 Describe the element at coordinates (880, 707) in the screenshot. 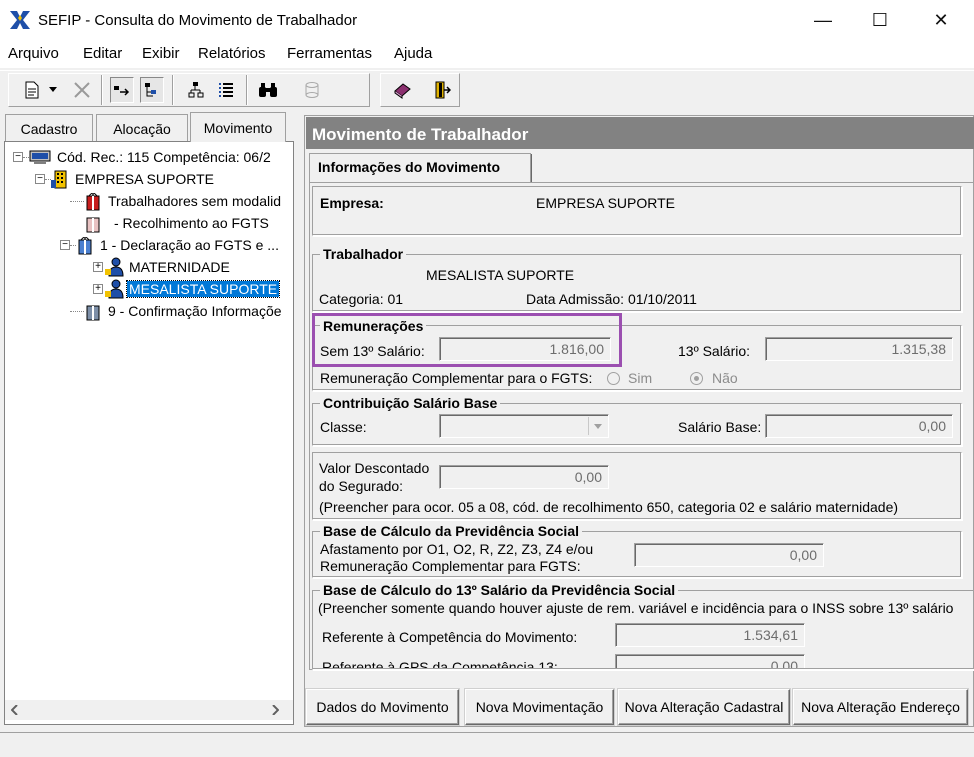

I see `nova-alteracao-endereco-button: Nova Alteração Endereço` at that location.